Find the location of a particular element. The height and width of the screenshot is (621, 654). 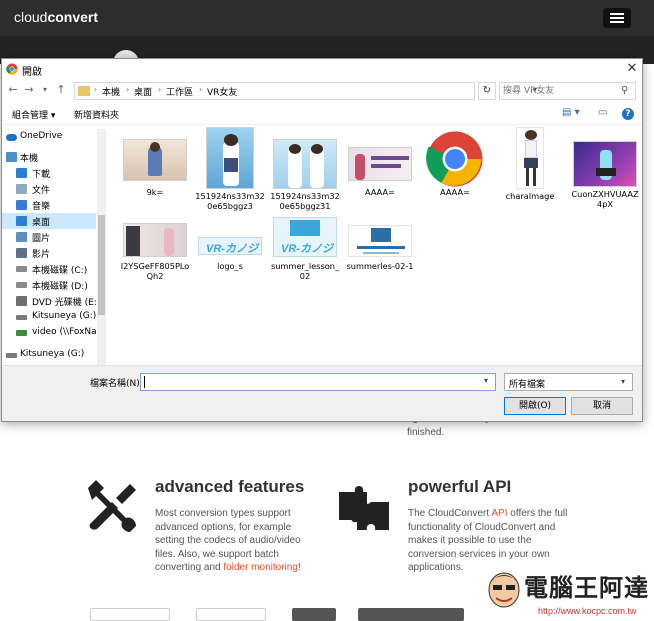

nav-item-label: video (\\FoxNa is located at coordinates (64, 332).